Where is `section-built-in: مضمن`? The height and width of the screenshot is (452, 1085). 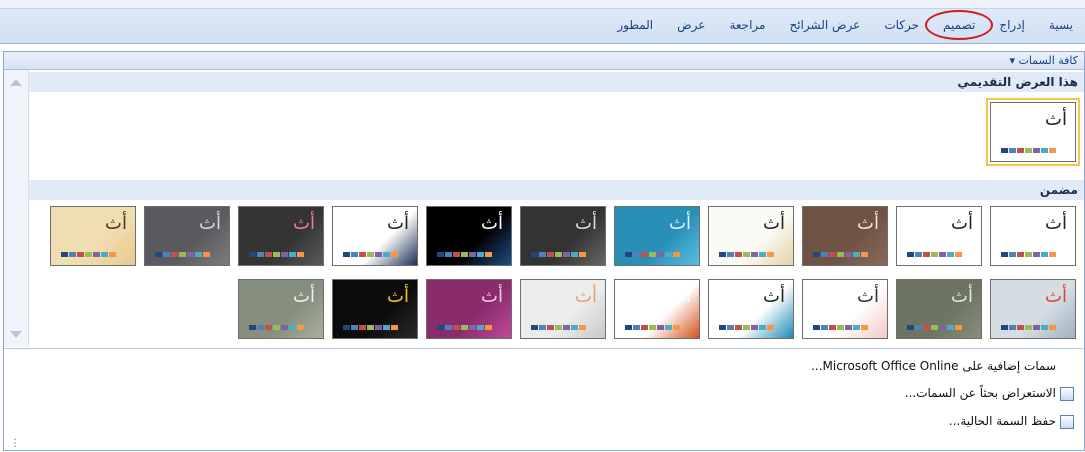
section-built-in: مضمن is located at coordinates (556, 190).